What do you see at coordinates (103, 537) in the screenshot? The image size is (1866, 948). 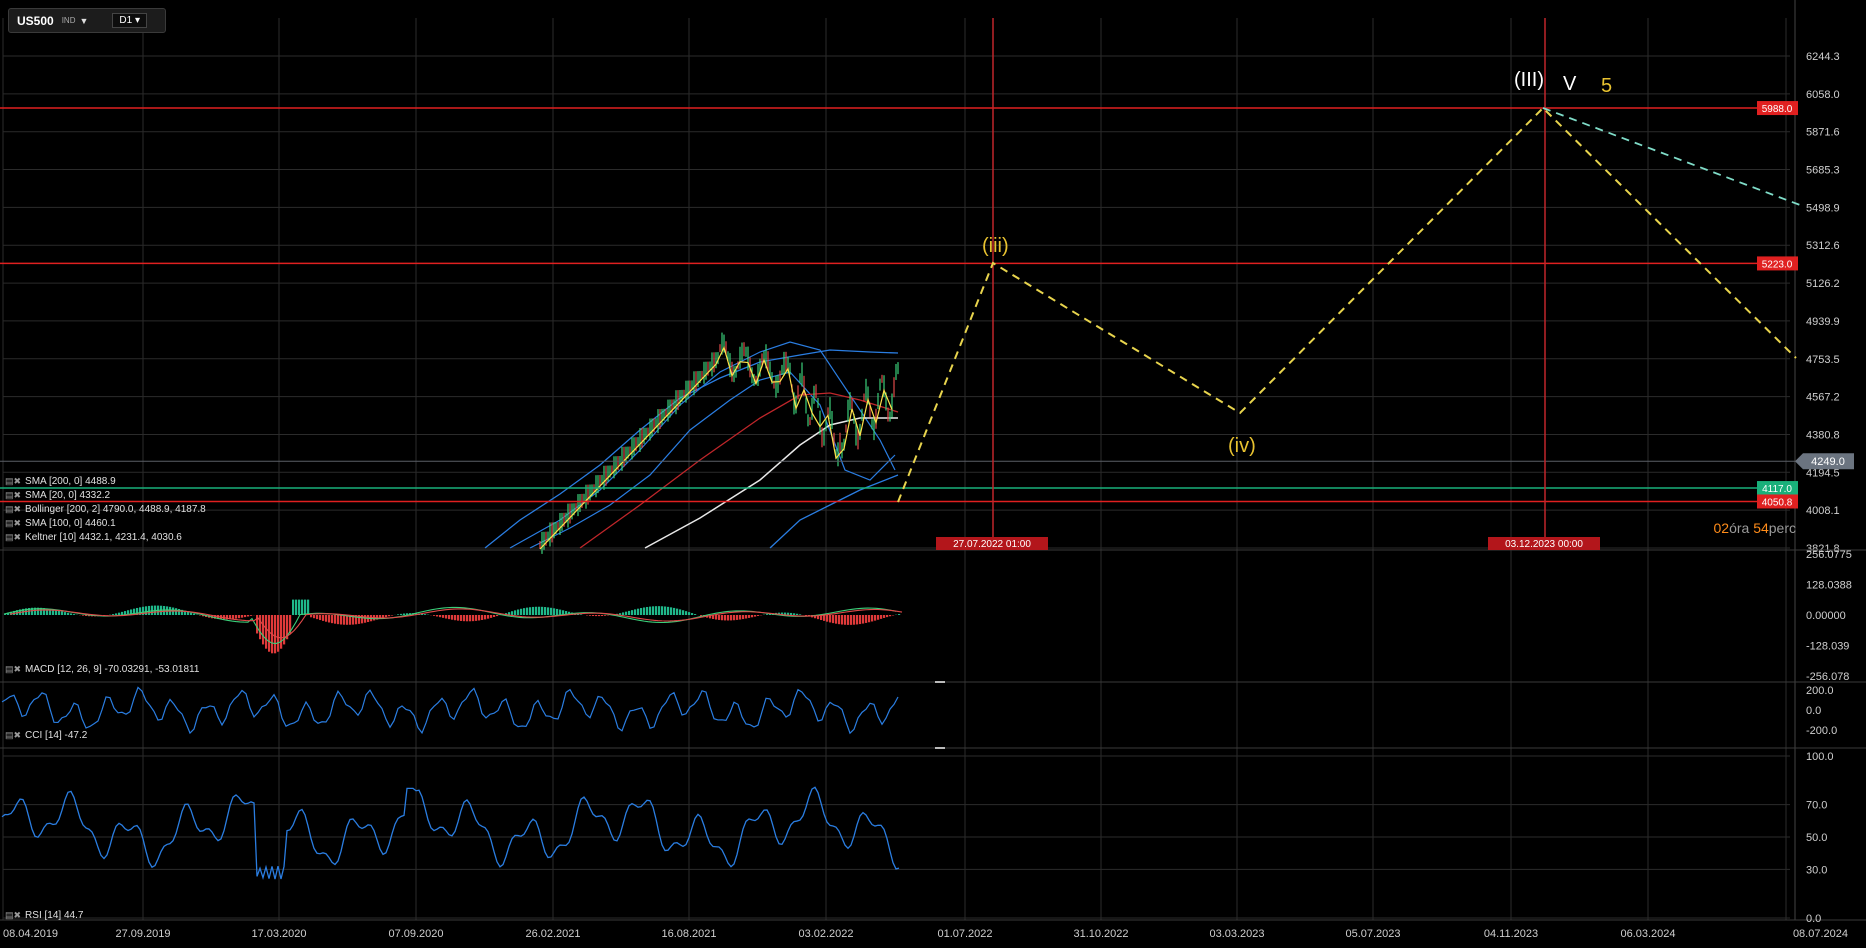 I see `indicator-label: Keltner [10] 4432.1, 4231.4, 4030.6` at bounding box center [103, 537].